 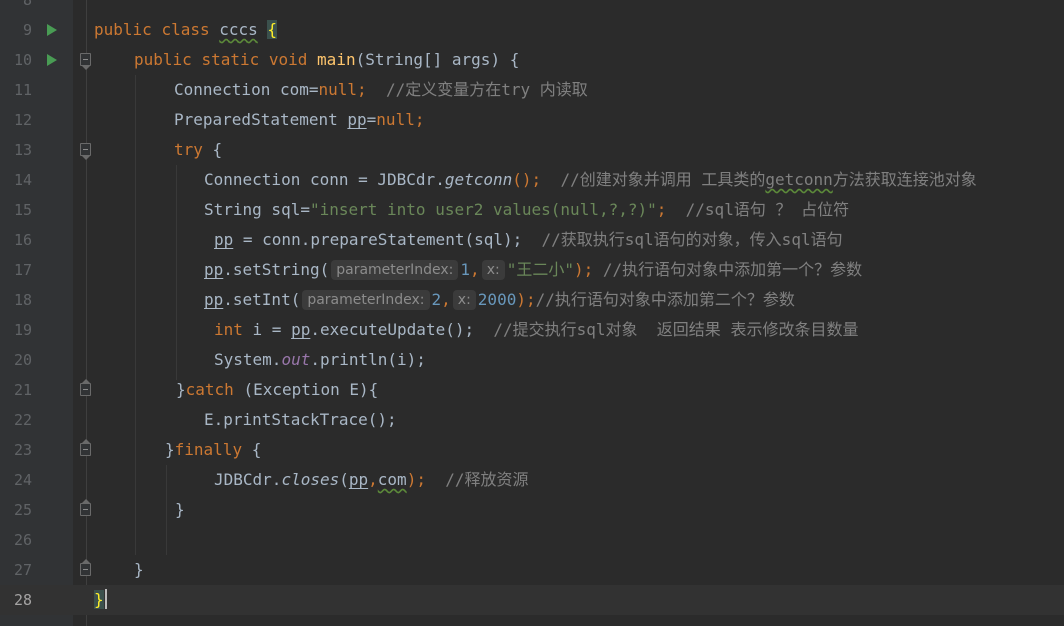 What do you see at coordinates (532, 7) in the screenshot?
I see `code-line-8: 8` at bounding box center [532, 7].